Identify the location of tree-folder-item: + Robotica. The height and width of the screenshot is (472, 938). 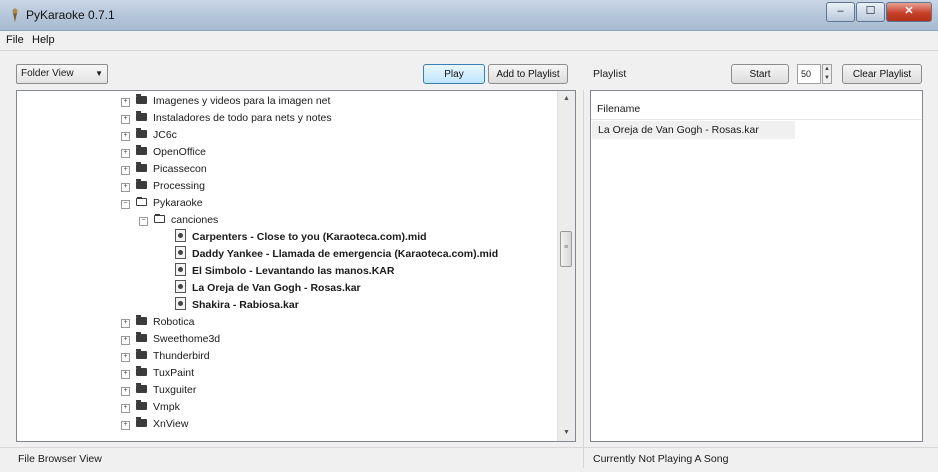
(157, 322).